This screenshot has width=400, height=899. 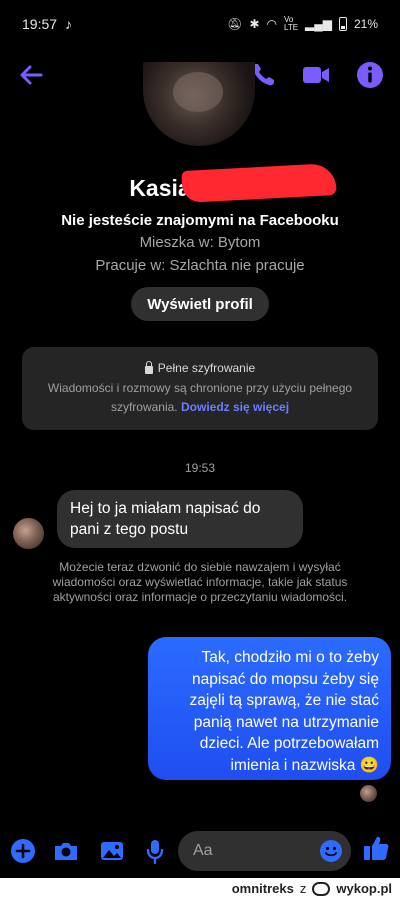 I want to click on encryption-title-row: Pełne szyfrowanie, so click(x=200, y=367).